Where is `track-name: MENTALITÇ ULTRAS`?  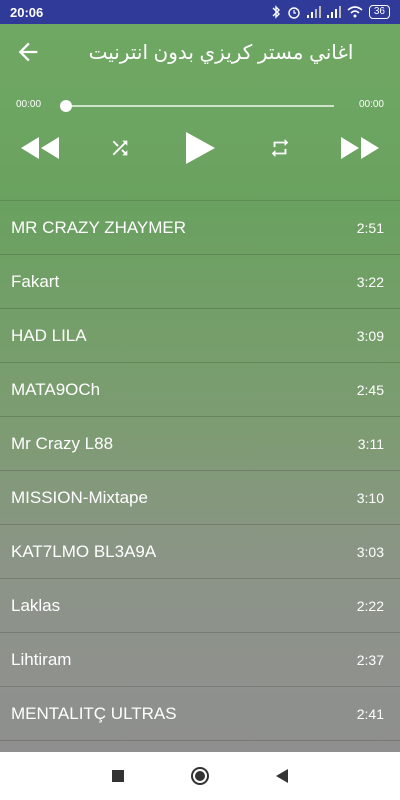
track-name: MENTALITÇ ULTRAS is located at coordinates (94, 713).